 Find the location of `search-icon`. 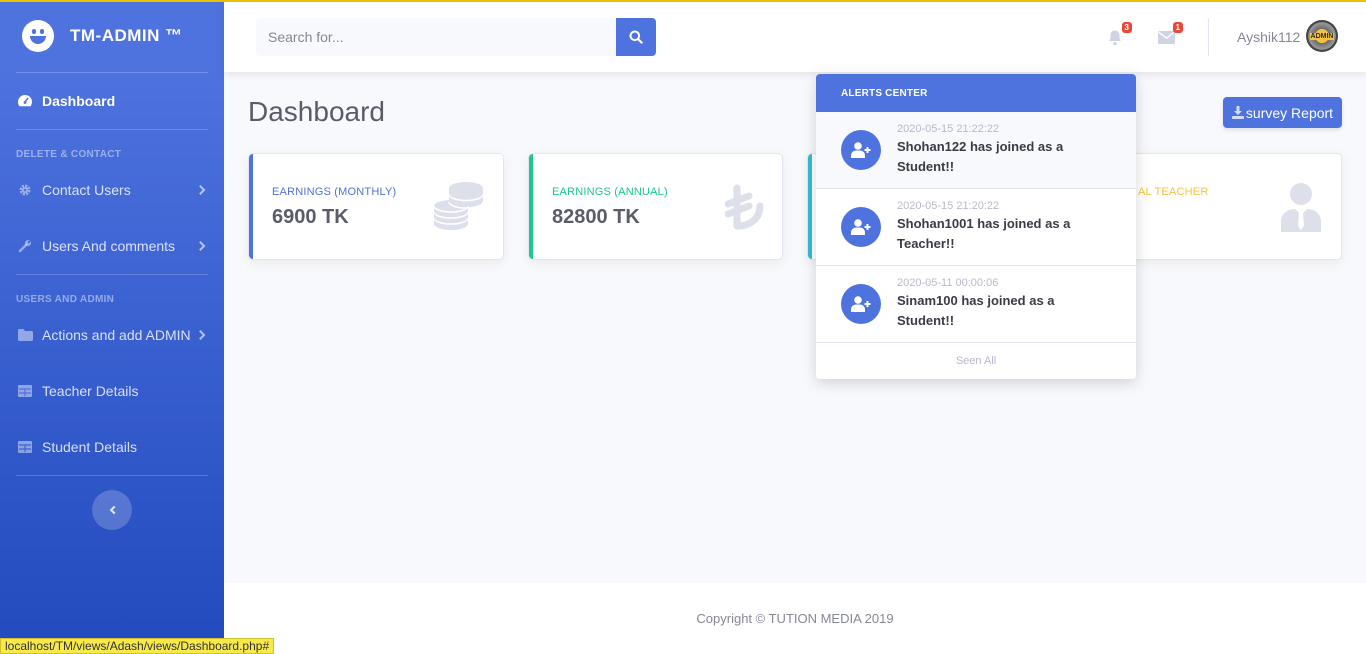

search-icon is located at coordinates (636, 37).